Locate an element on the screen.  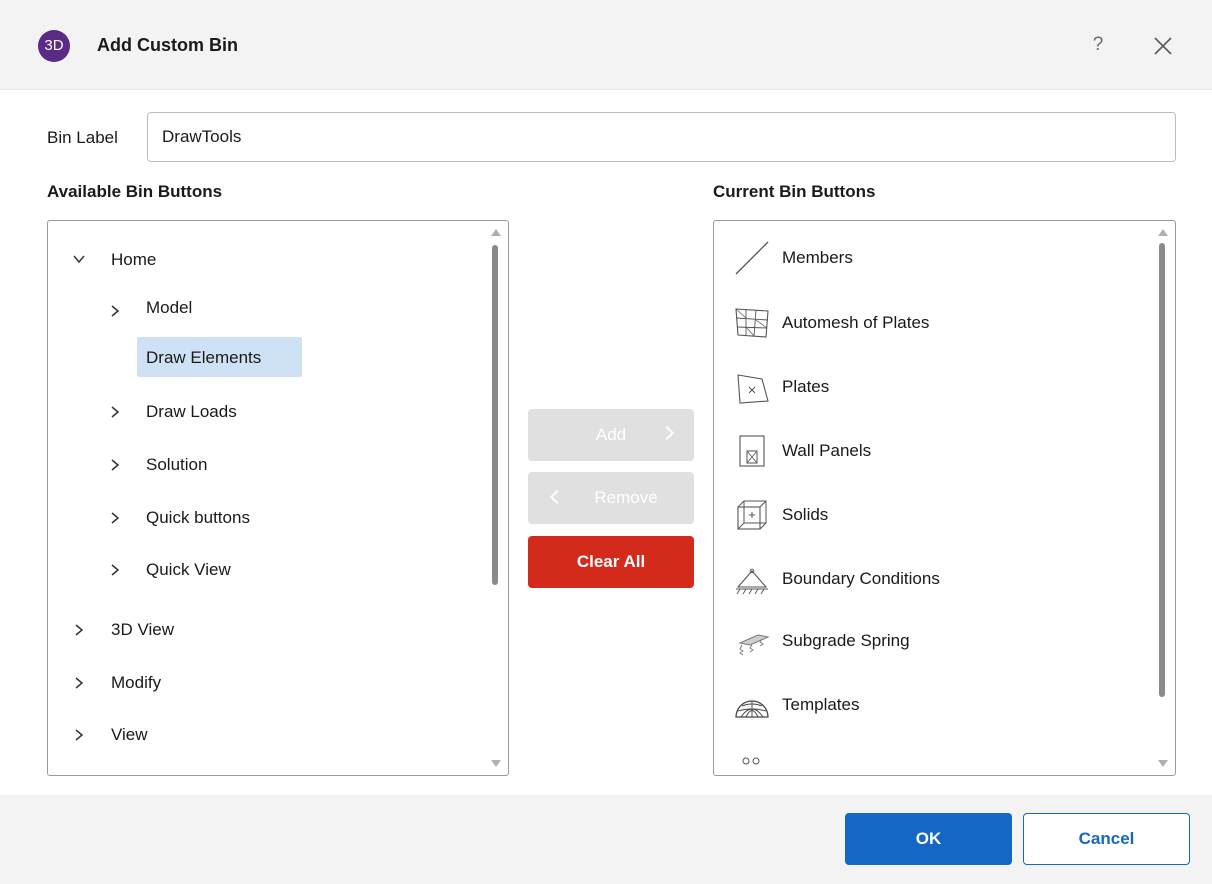
app-logo: 3D is located at coordinates (54, 46).